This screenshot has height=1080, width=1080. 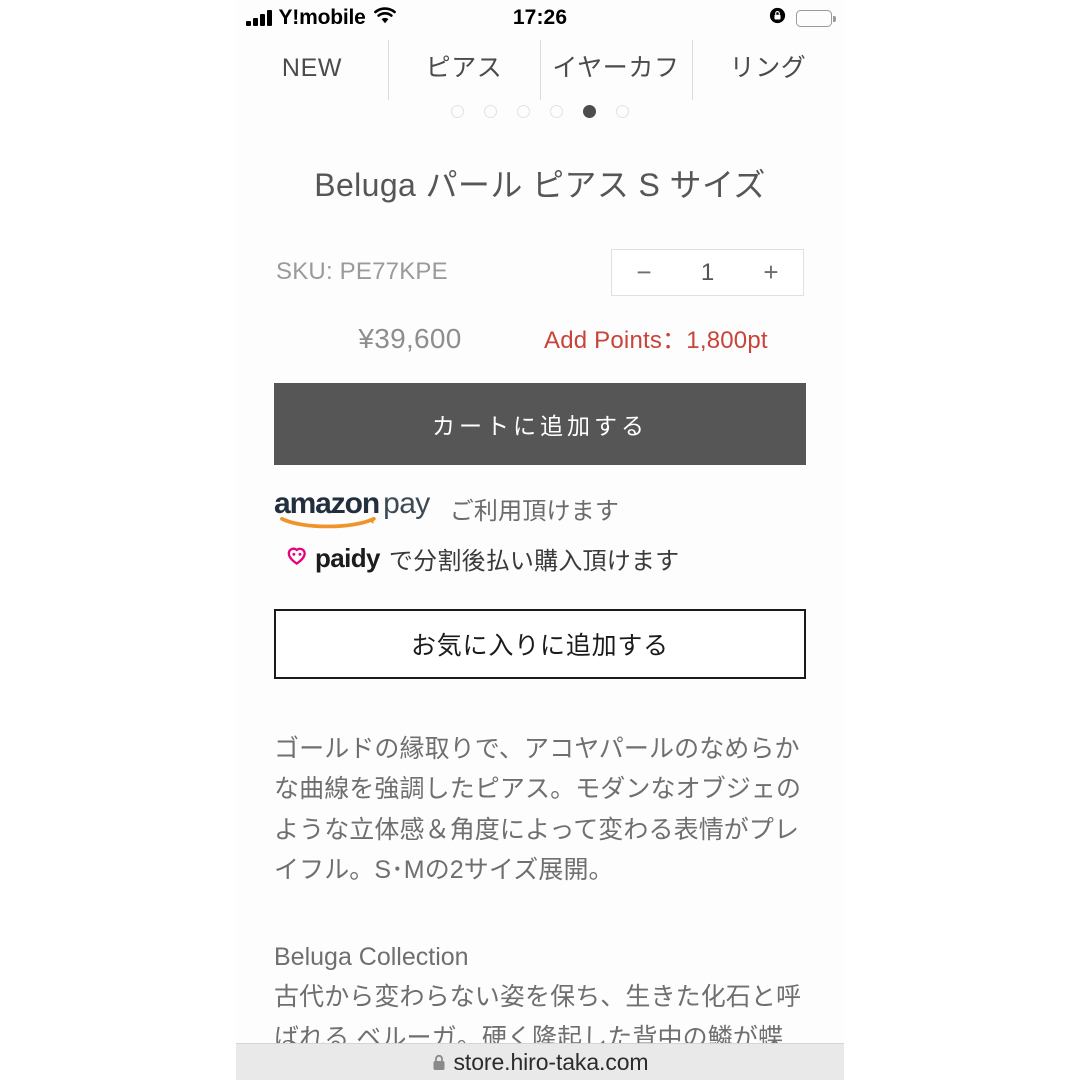 What do you see at coordinates (540, 111) in the screenshot?
I see `carousel-pagination` at bounding box center [540, 111].